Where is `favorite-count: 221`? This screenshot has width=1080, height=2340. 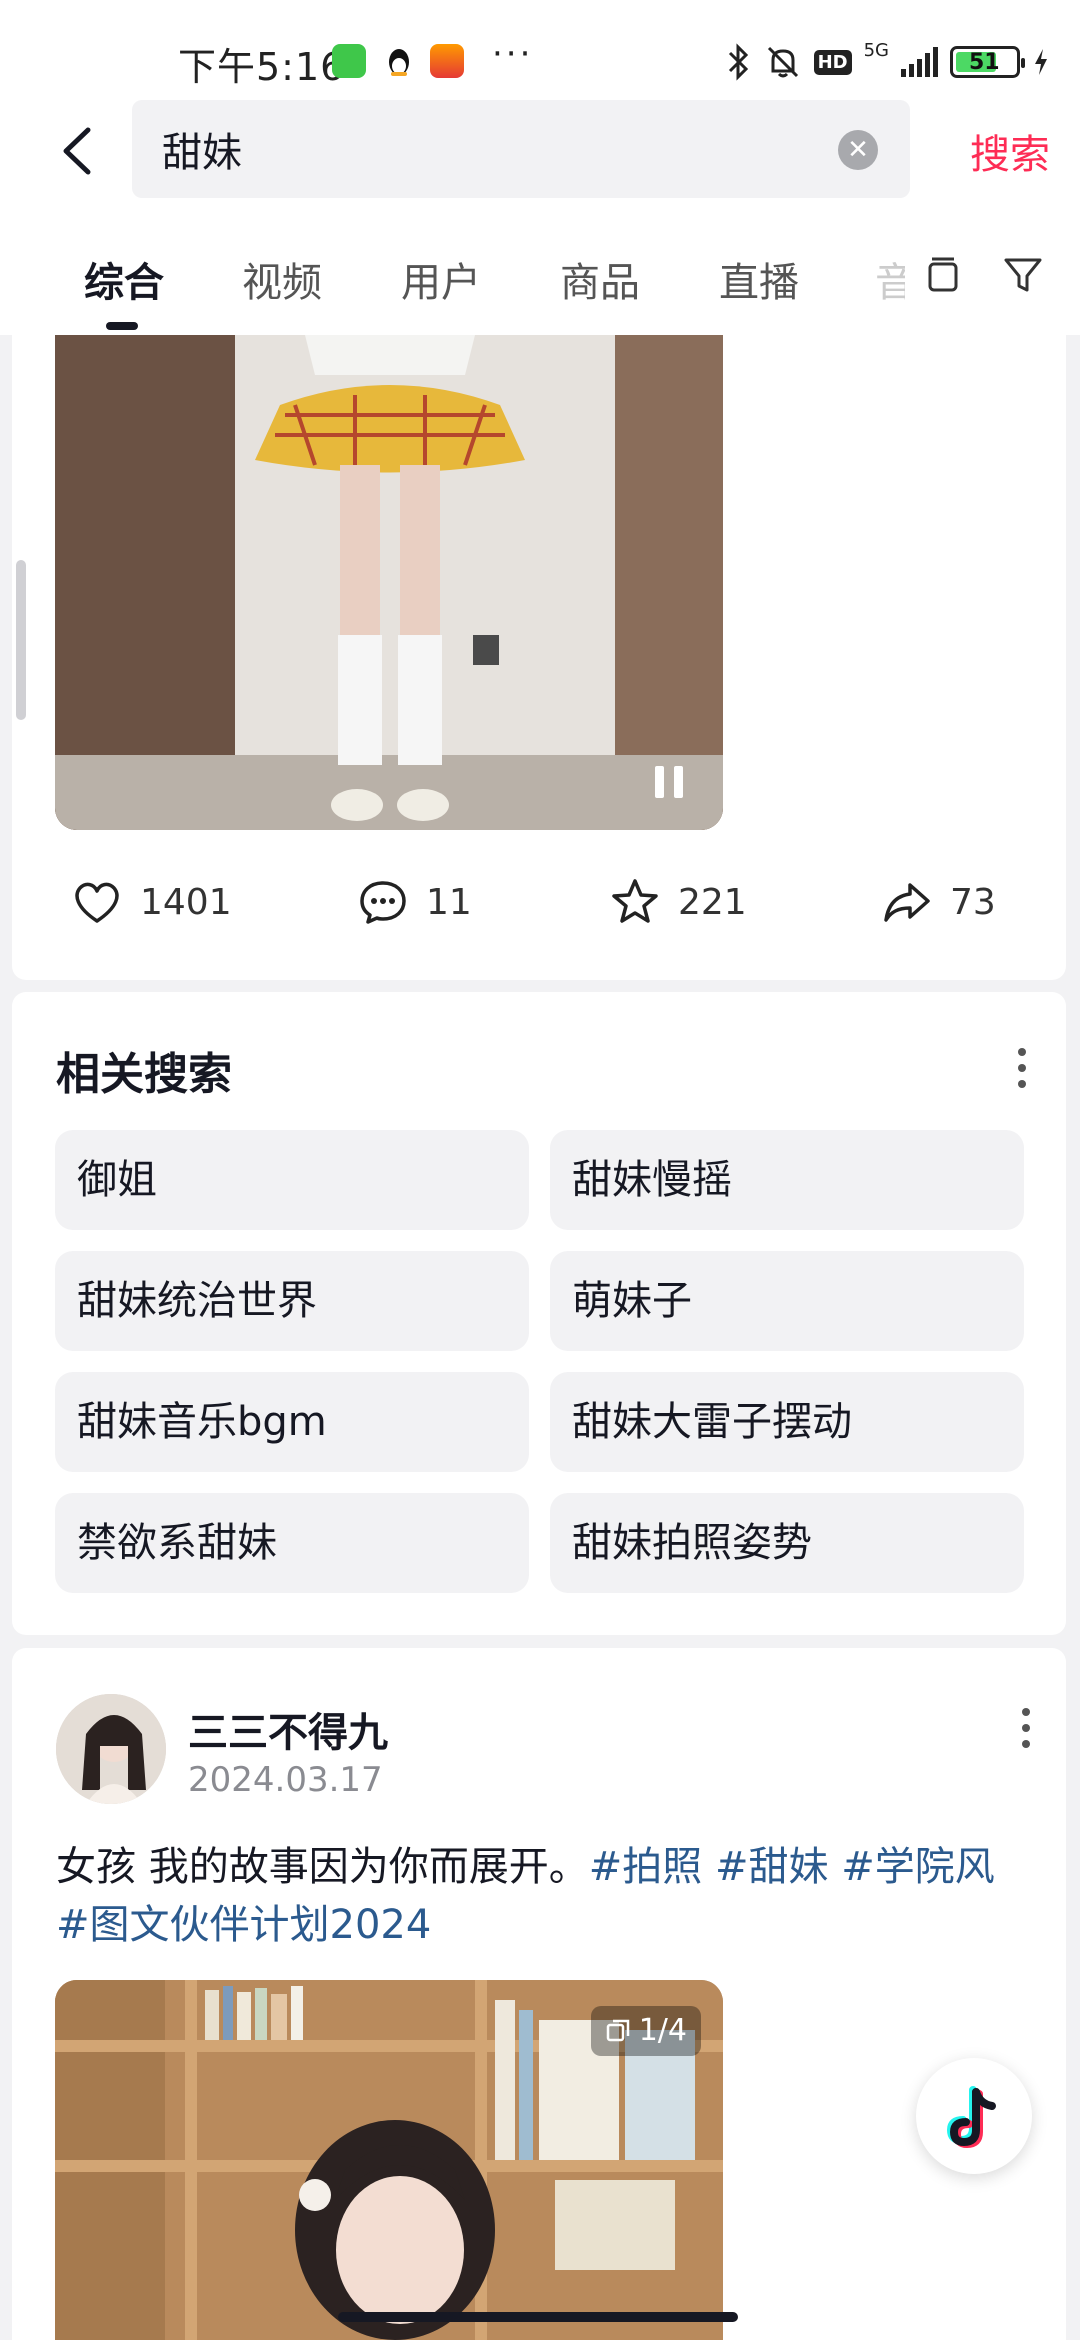 favorite-count: 221 is located at coordinates (712, 902).